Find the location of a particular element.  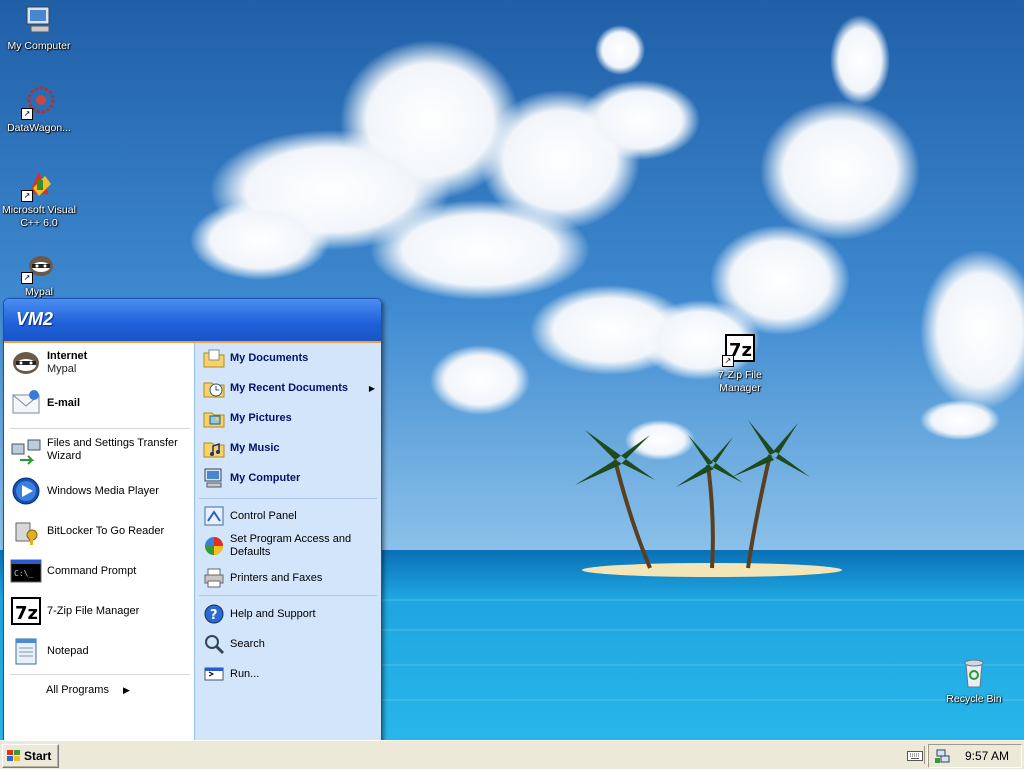

mypal-icon is located at coordinates (26, 363).